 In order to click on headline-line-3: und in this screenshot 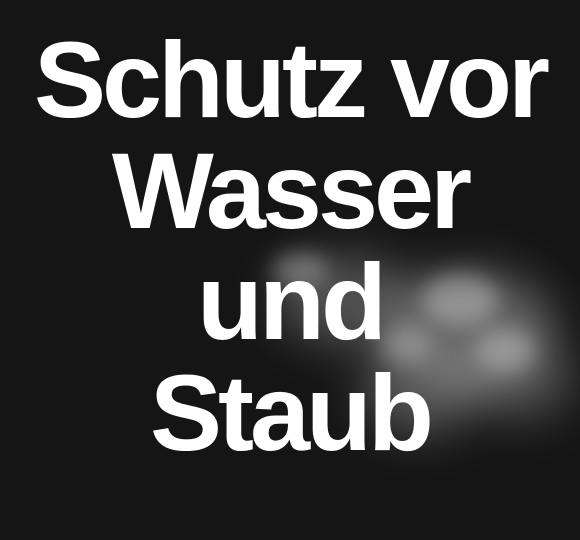, I will do `click(292, 301)`.